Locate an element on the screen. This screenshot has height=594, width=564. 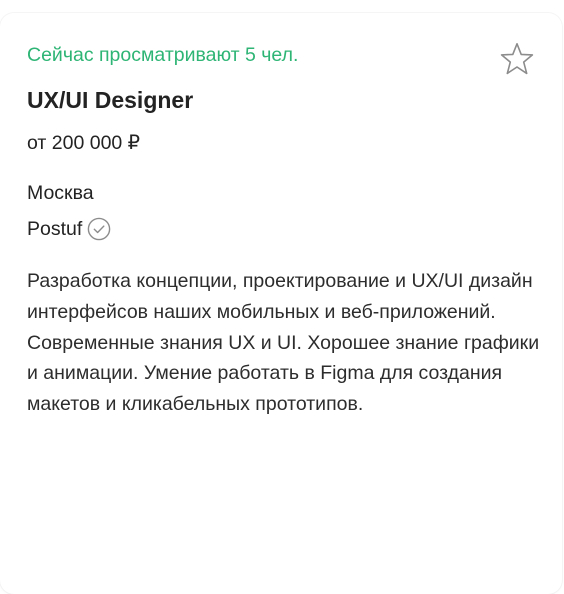
vacancy-title: UX/UI Designer is located at coordinates (110, 100).